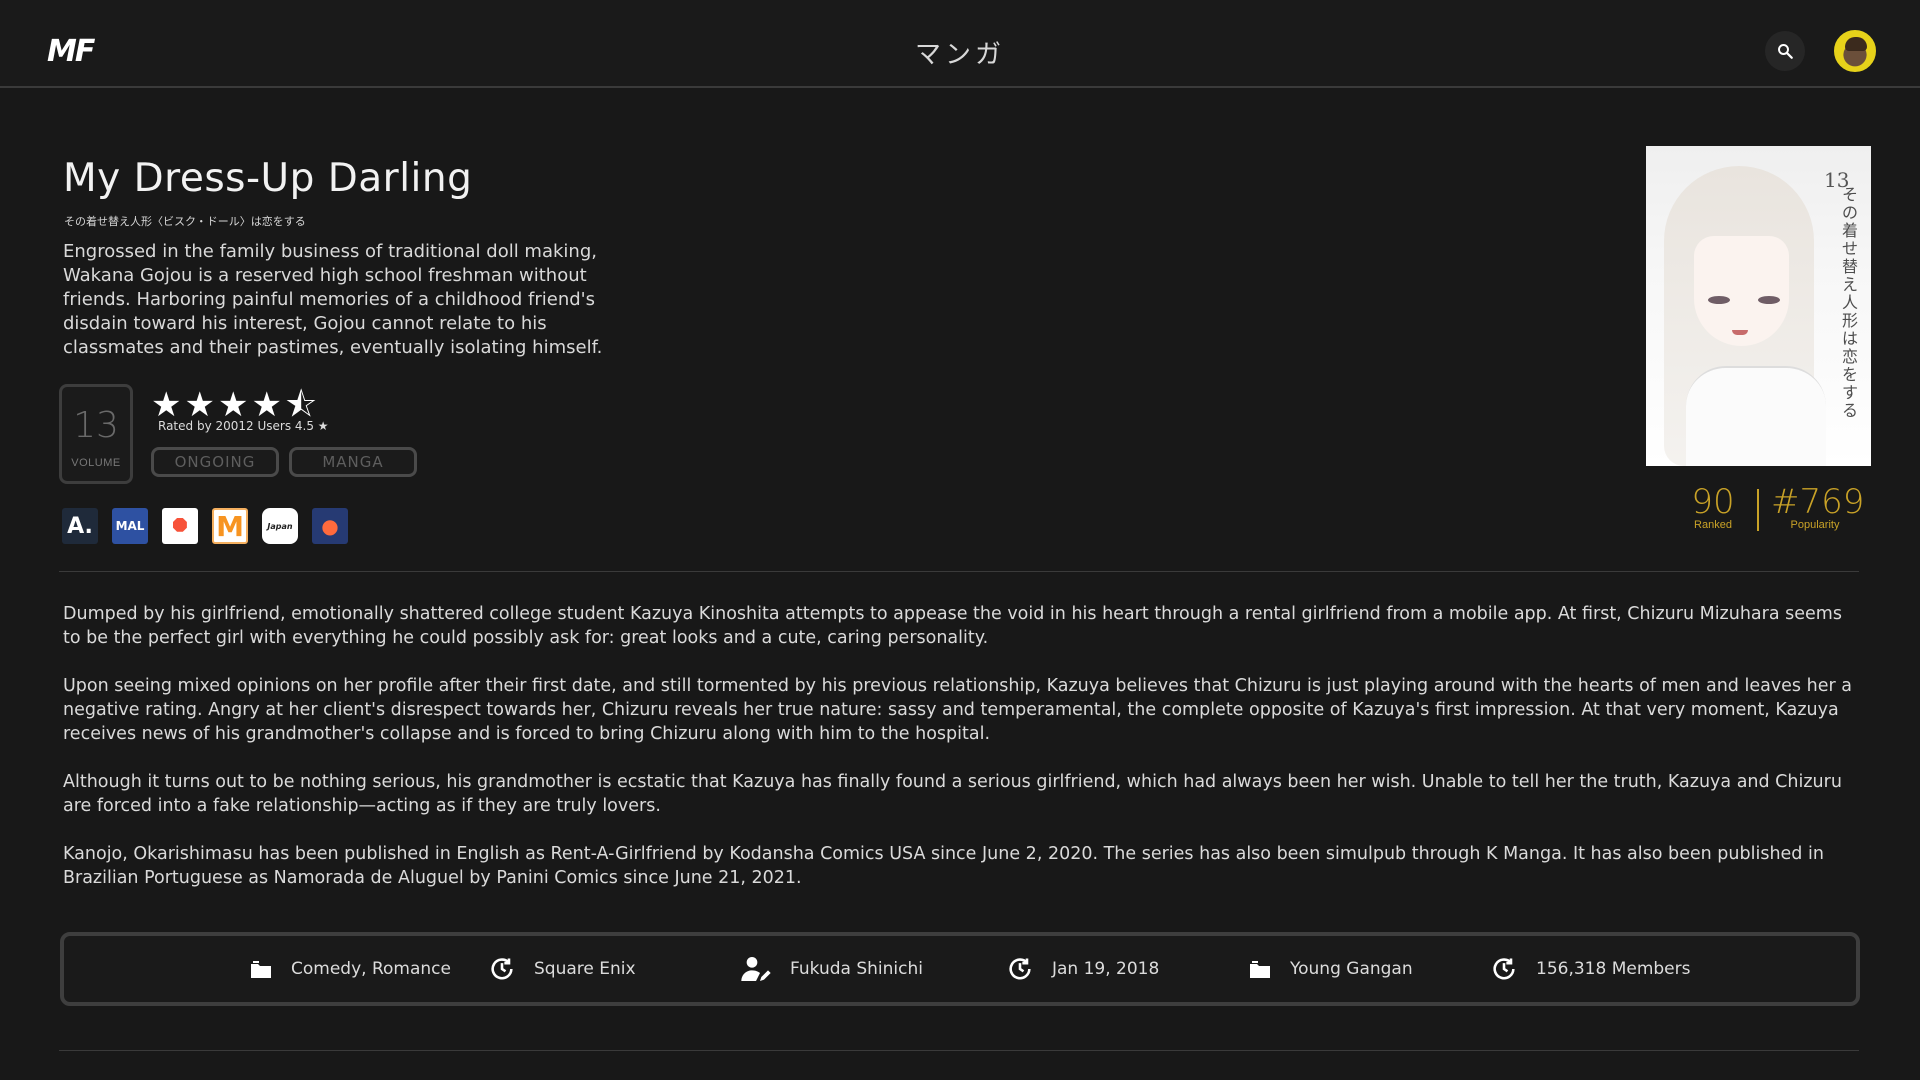  I want to click on stat-divider, so click(1758, 510).